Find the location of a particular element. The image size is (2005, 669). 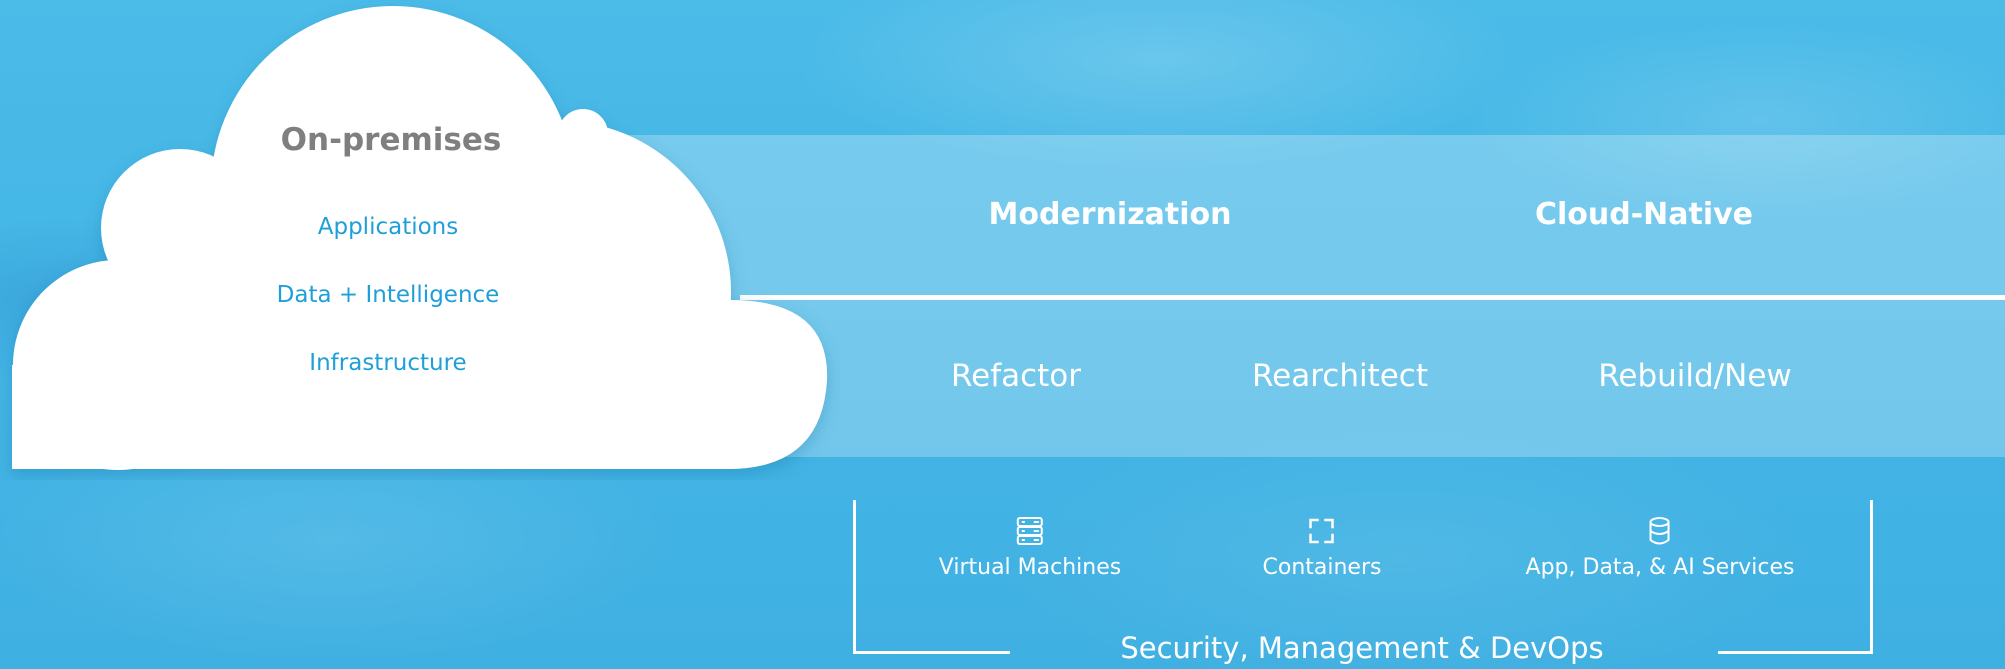

bracket-right-foot is located at coordinates (1795, 652).